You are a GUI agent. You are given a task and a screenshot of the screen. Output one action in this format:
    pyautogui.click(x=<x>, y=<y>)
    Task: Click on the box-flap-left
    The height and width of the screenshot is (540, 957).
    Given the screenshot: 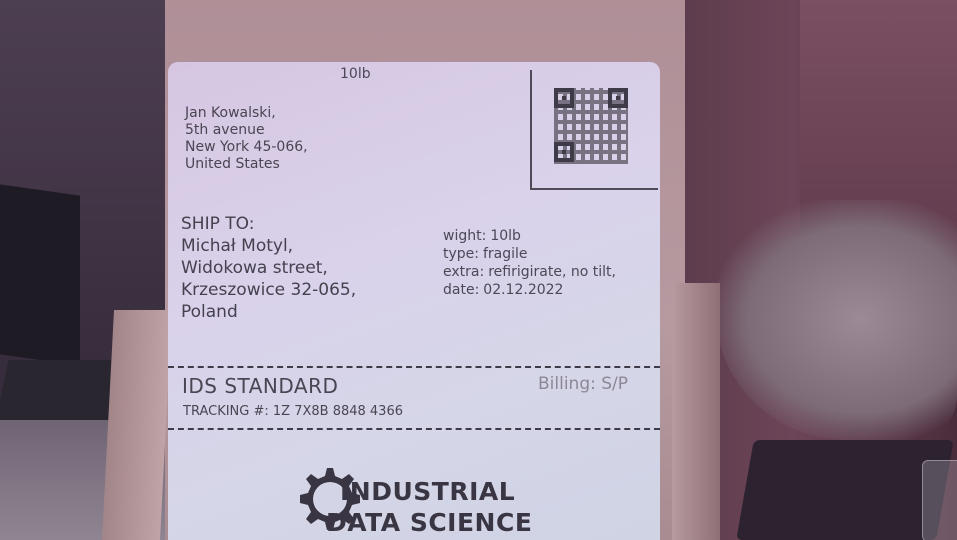 What is the action you would take?
    pyautogui.click(x=137, y=425)
    